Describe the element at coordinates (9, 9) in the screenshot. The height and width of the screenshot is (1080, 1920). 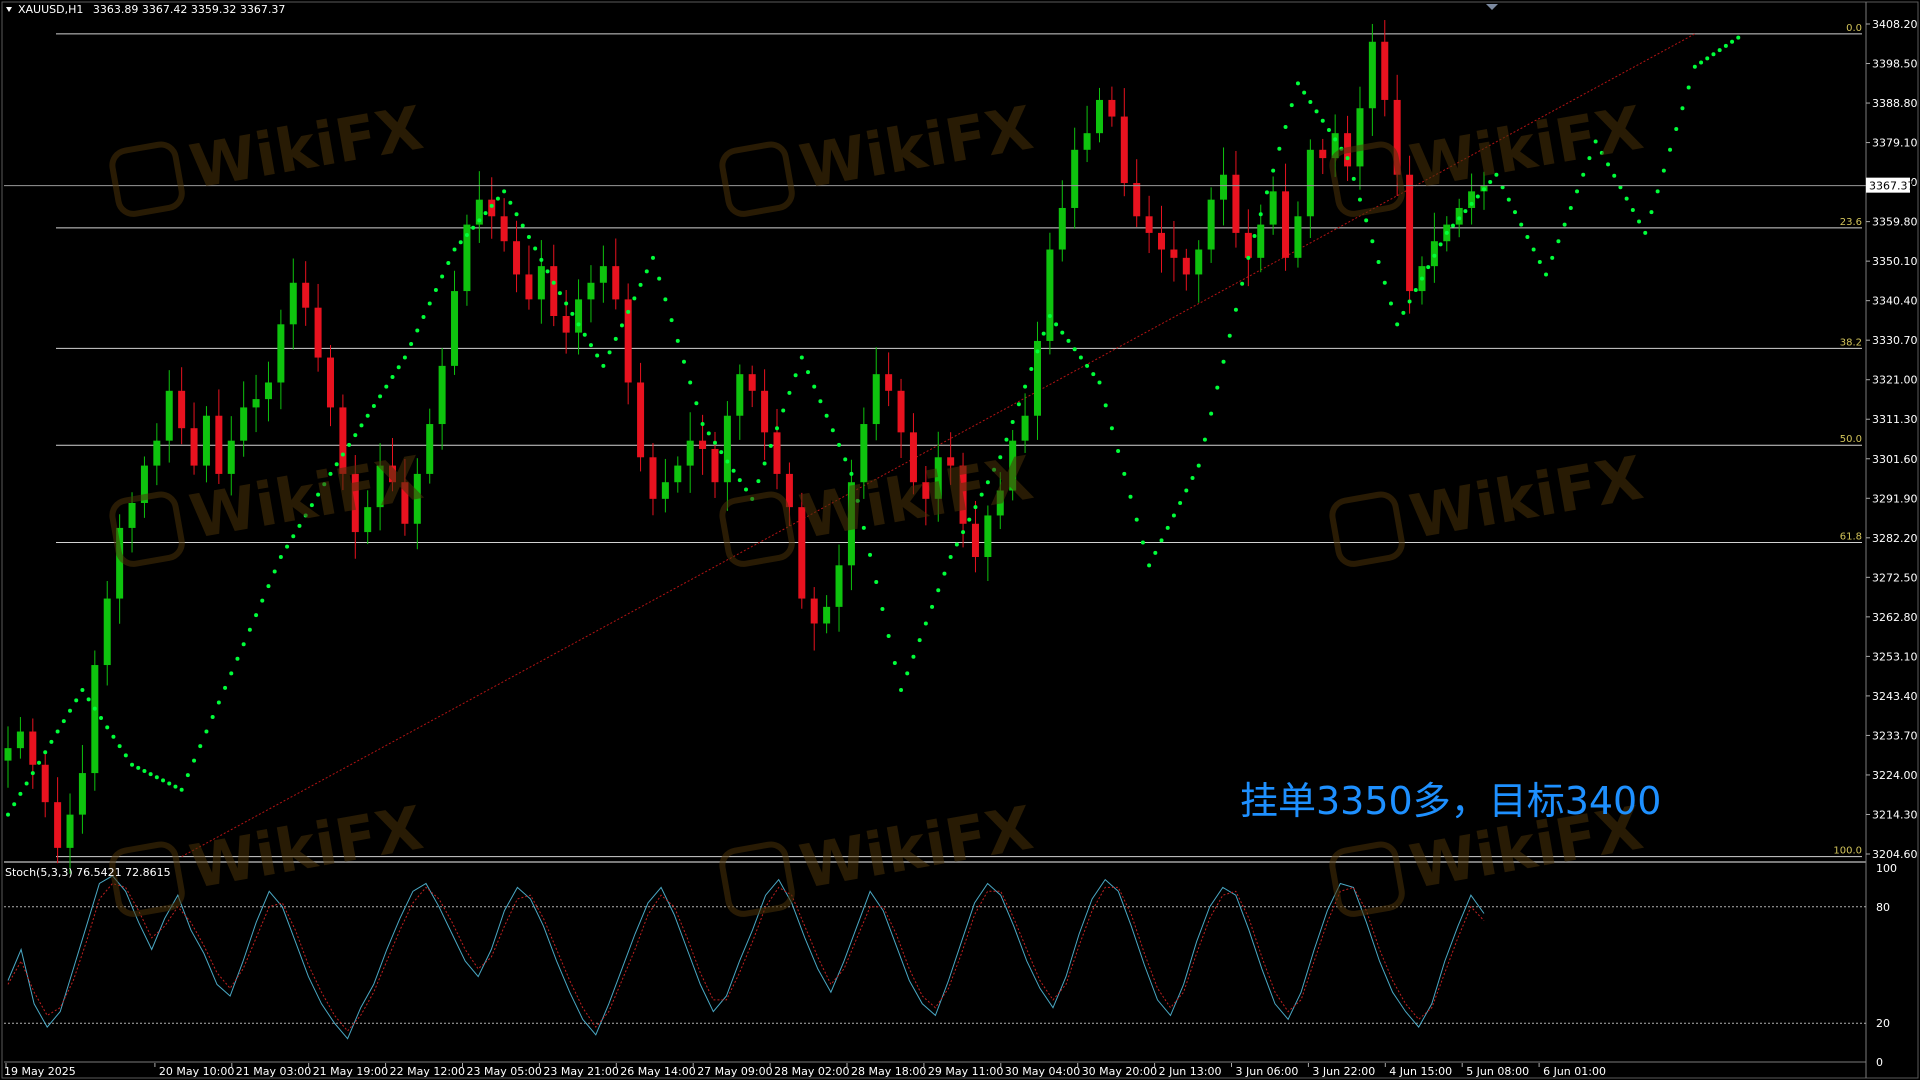
I see `dropdown-triangle-icon` at that location.